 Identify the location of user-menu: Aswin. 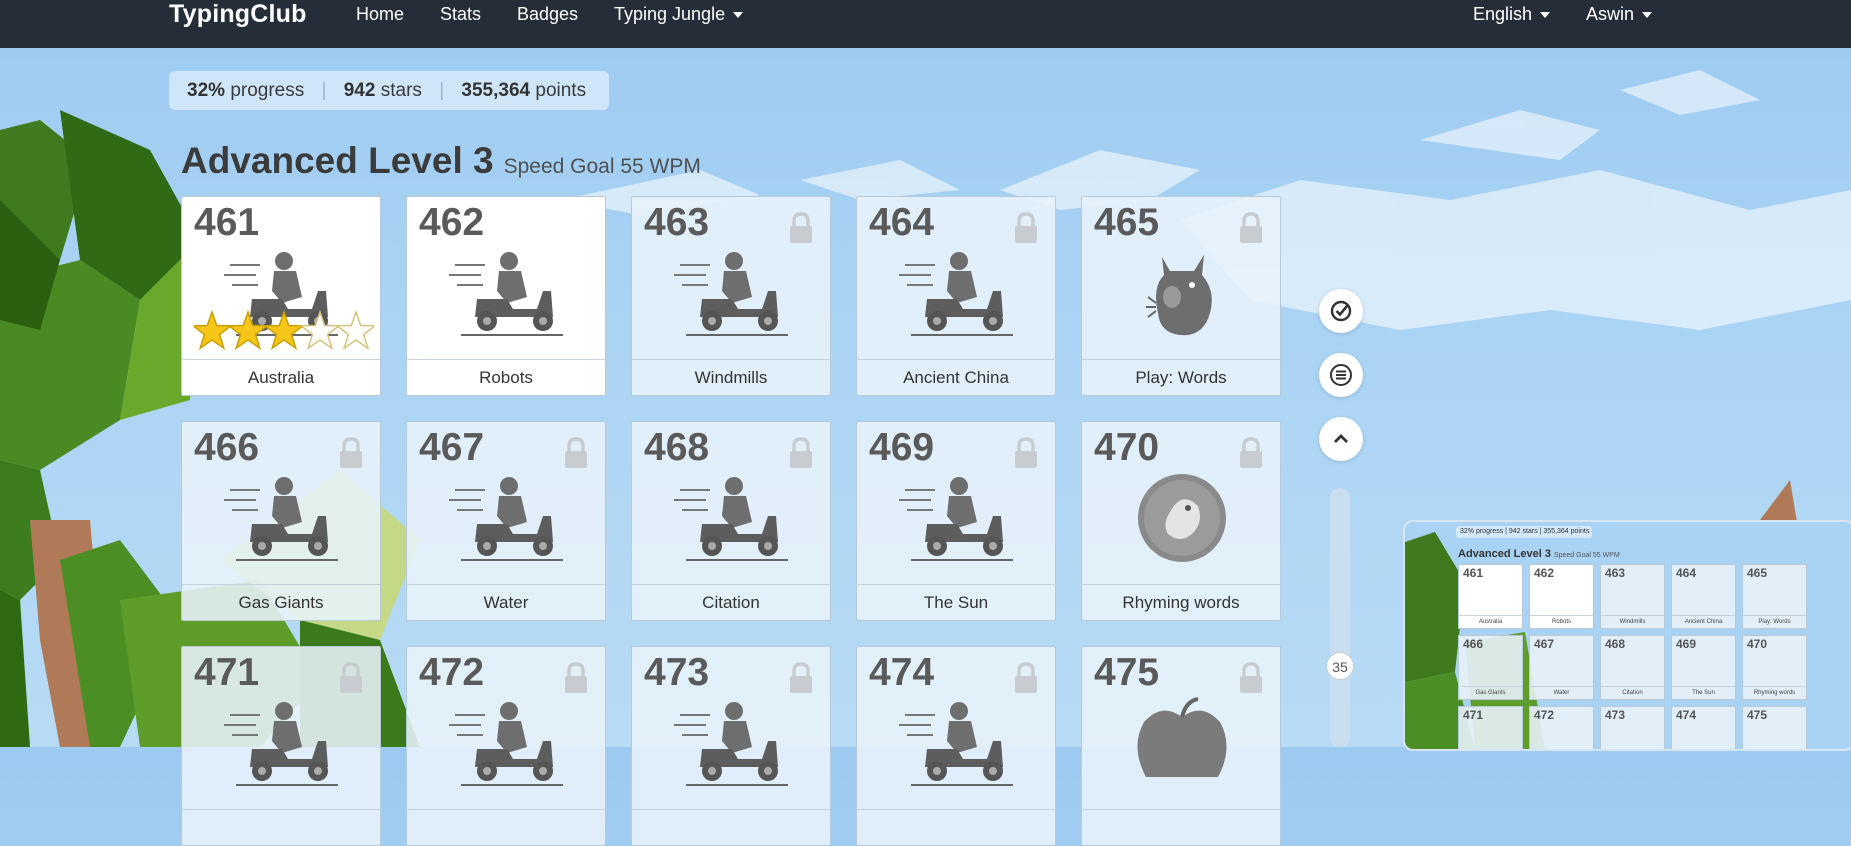
(1619, 14).